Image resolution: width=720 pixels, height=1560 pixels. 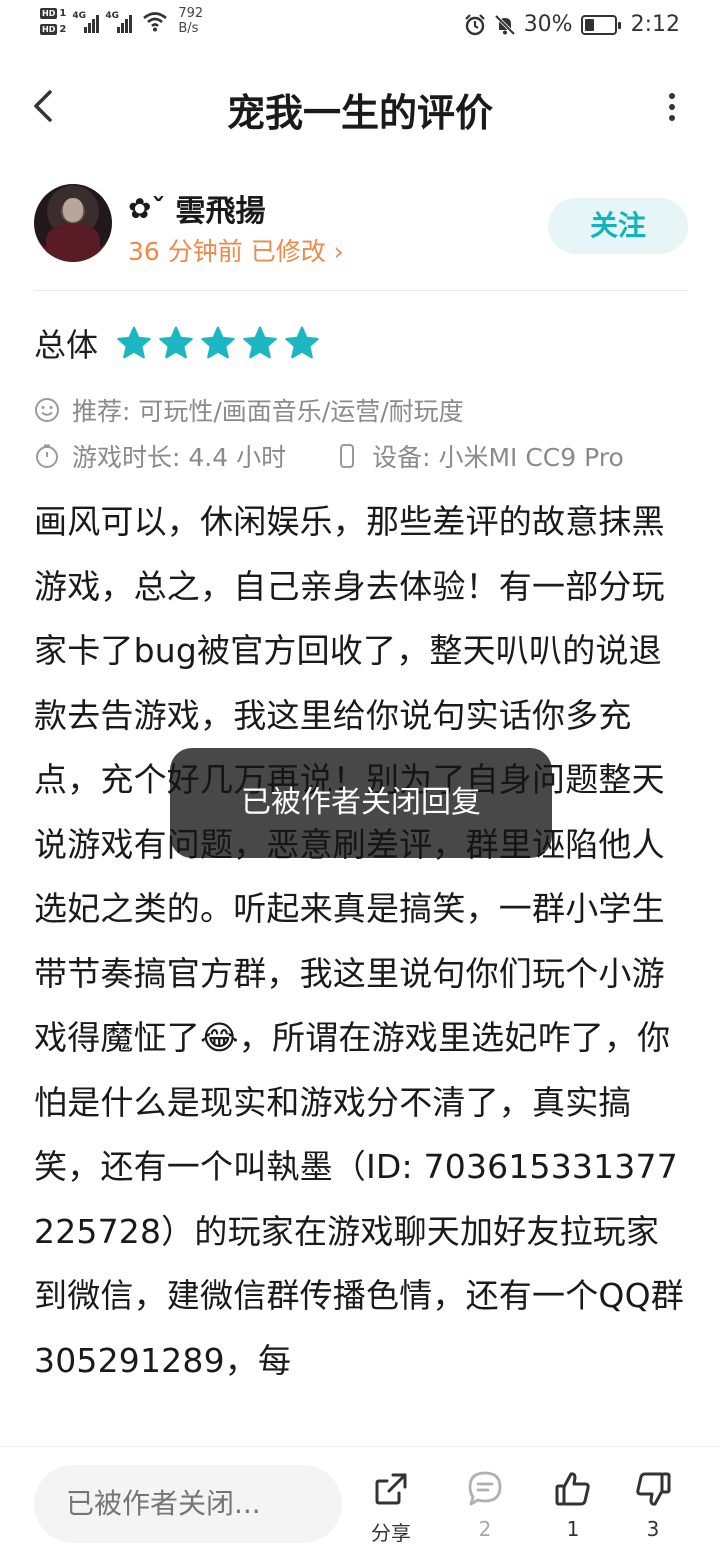 I want to click on thumbs-up-icon, so click(x=572, y=1489).